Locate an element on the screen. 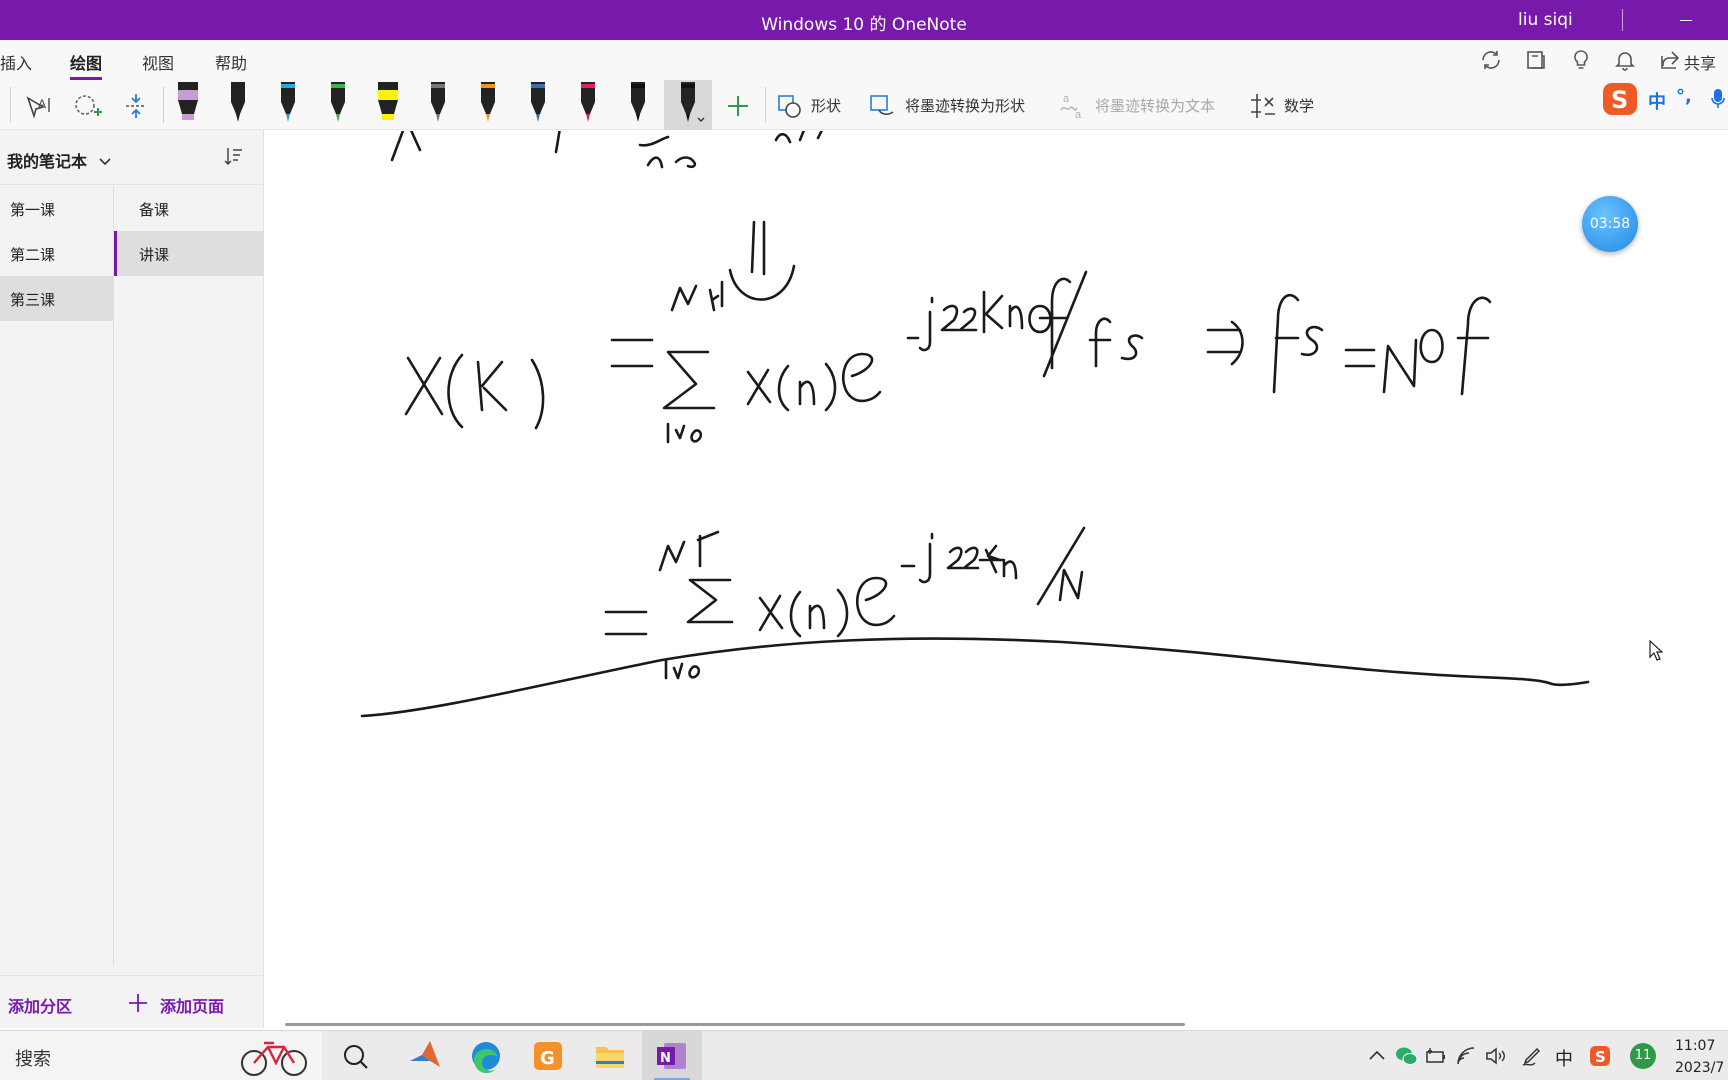 Image resolution: width=1728 pixels, height=1080 pixels. tab-help: 帮助 is located at coordinates (231, 62).